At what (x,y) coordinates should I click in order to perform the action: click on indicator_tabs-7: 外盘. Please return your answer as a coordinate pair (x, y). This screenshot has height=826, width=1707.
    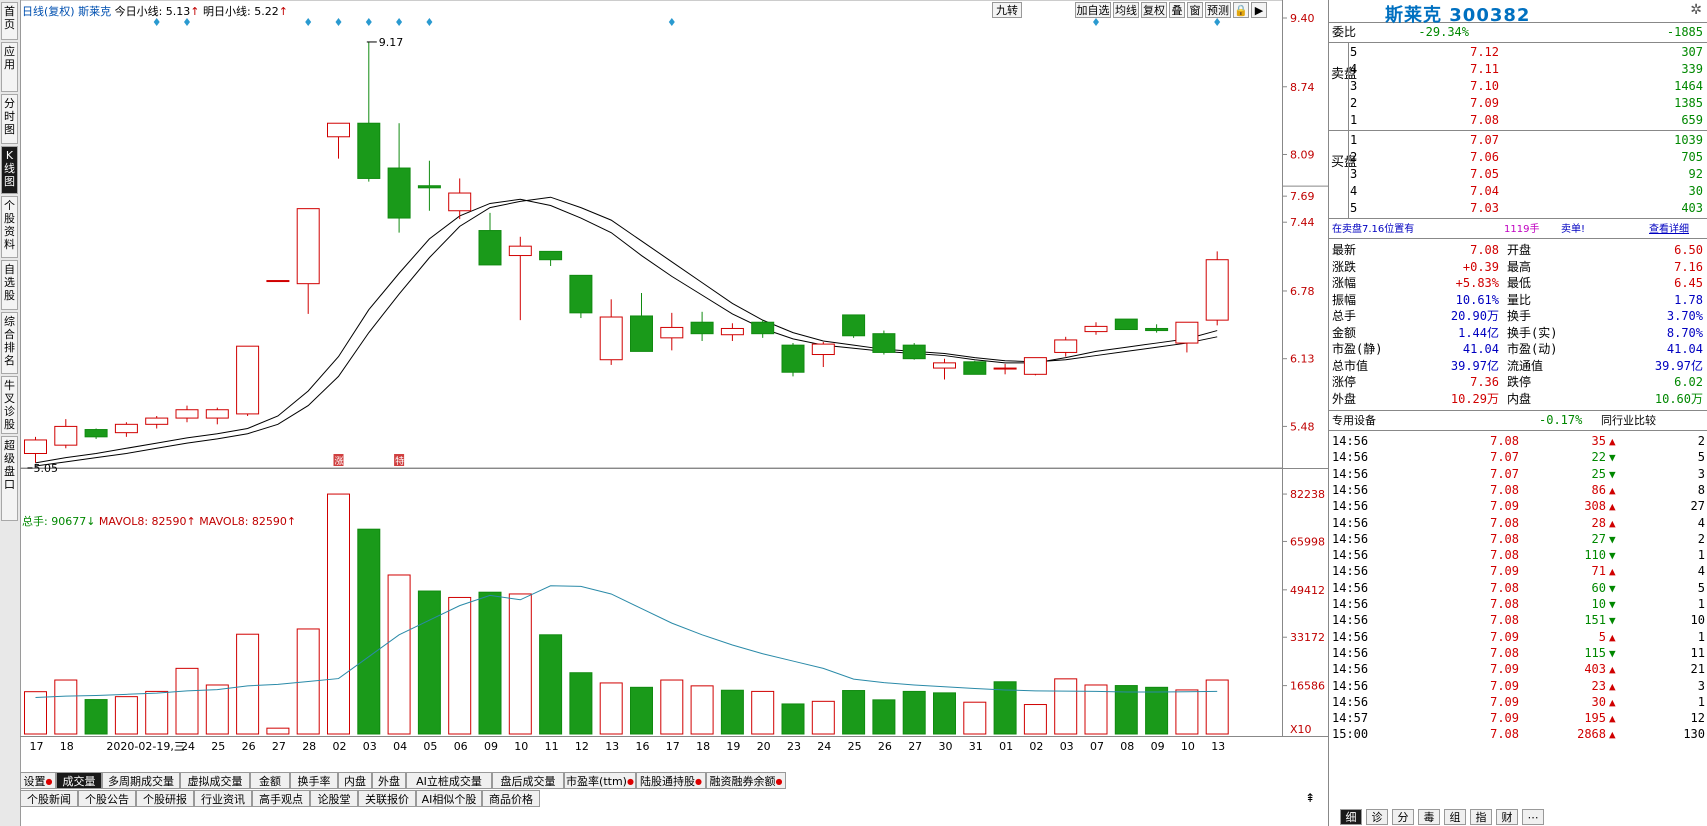
    Looking at the image, I should click on (389, 780).